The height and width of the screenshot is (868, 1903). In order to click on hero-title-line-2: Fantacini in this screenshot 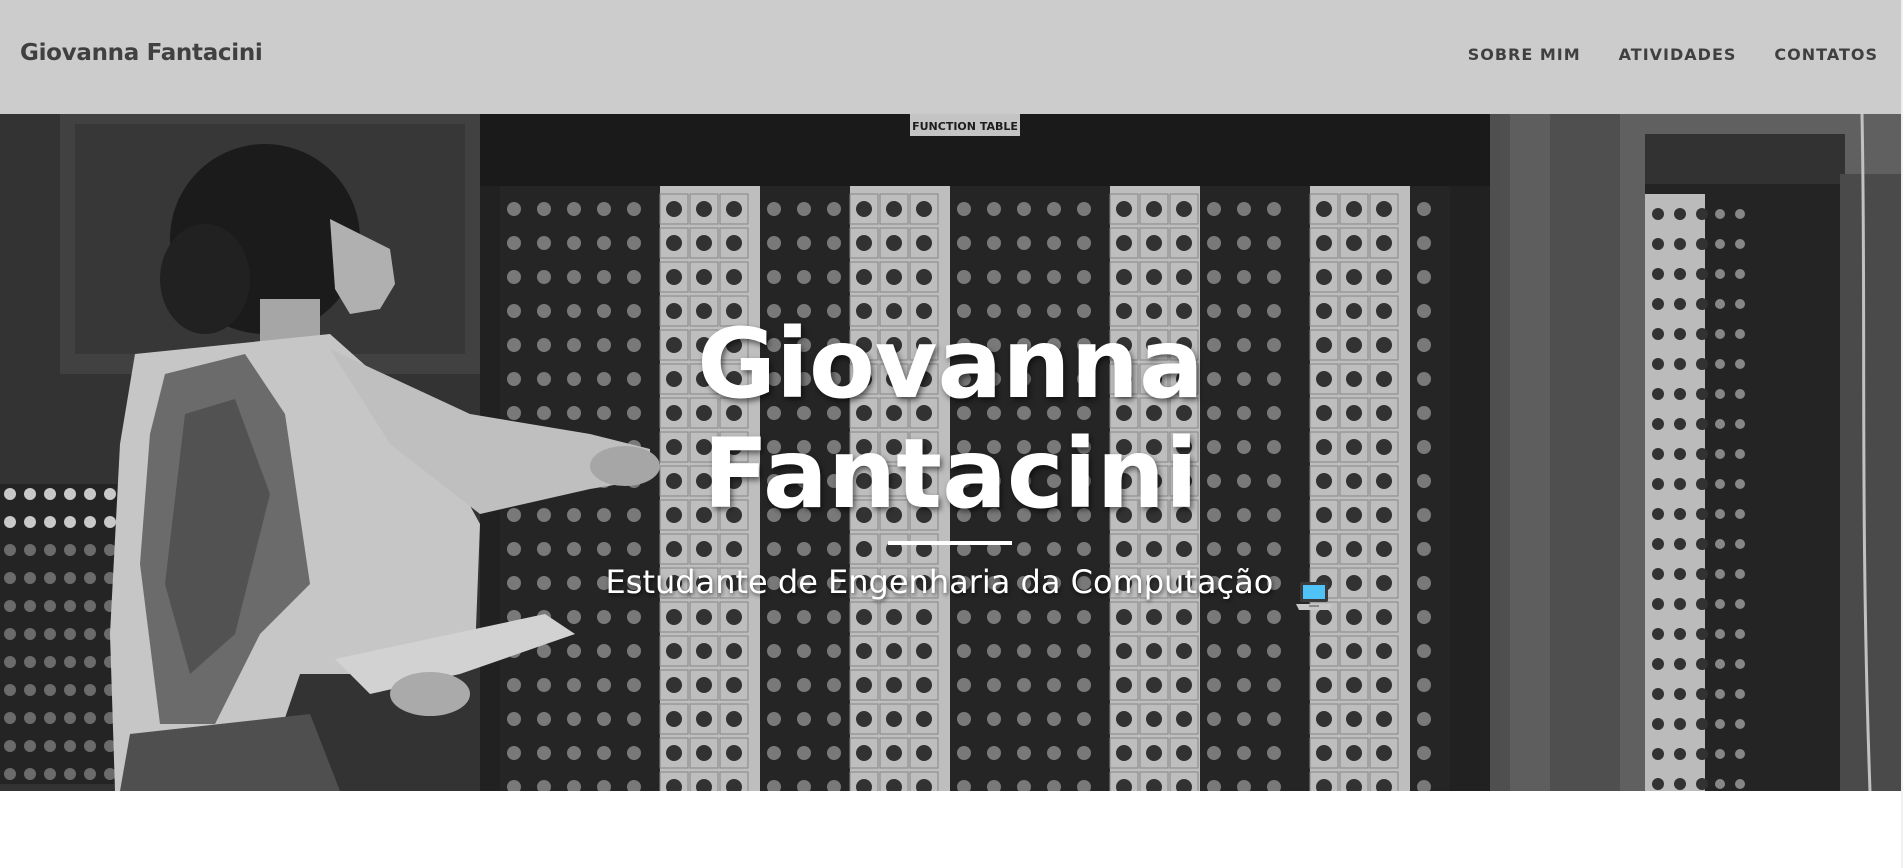, I will do `click(950, 474)`.